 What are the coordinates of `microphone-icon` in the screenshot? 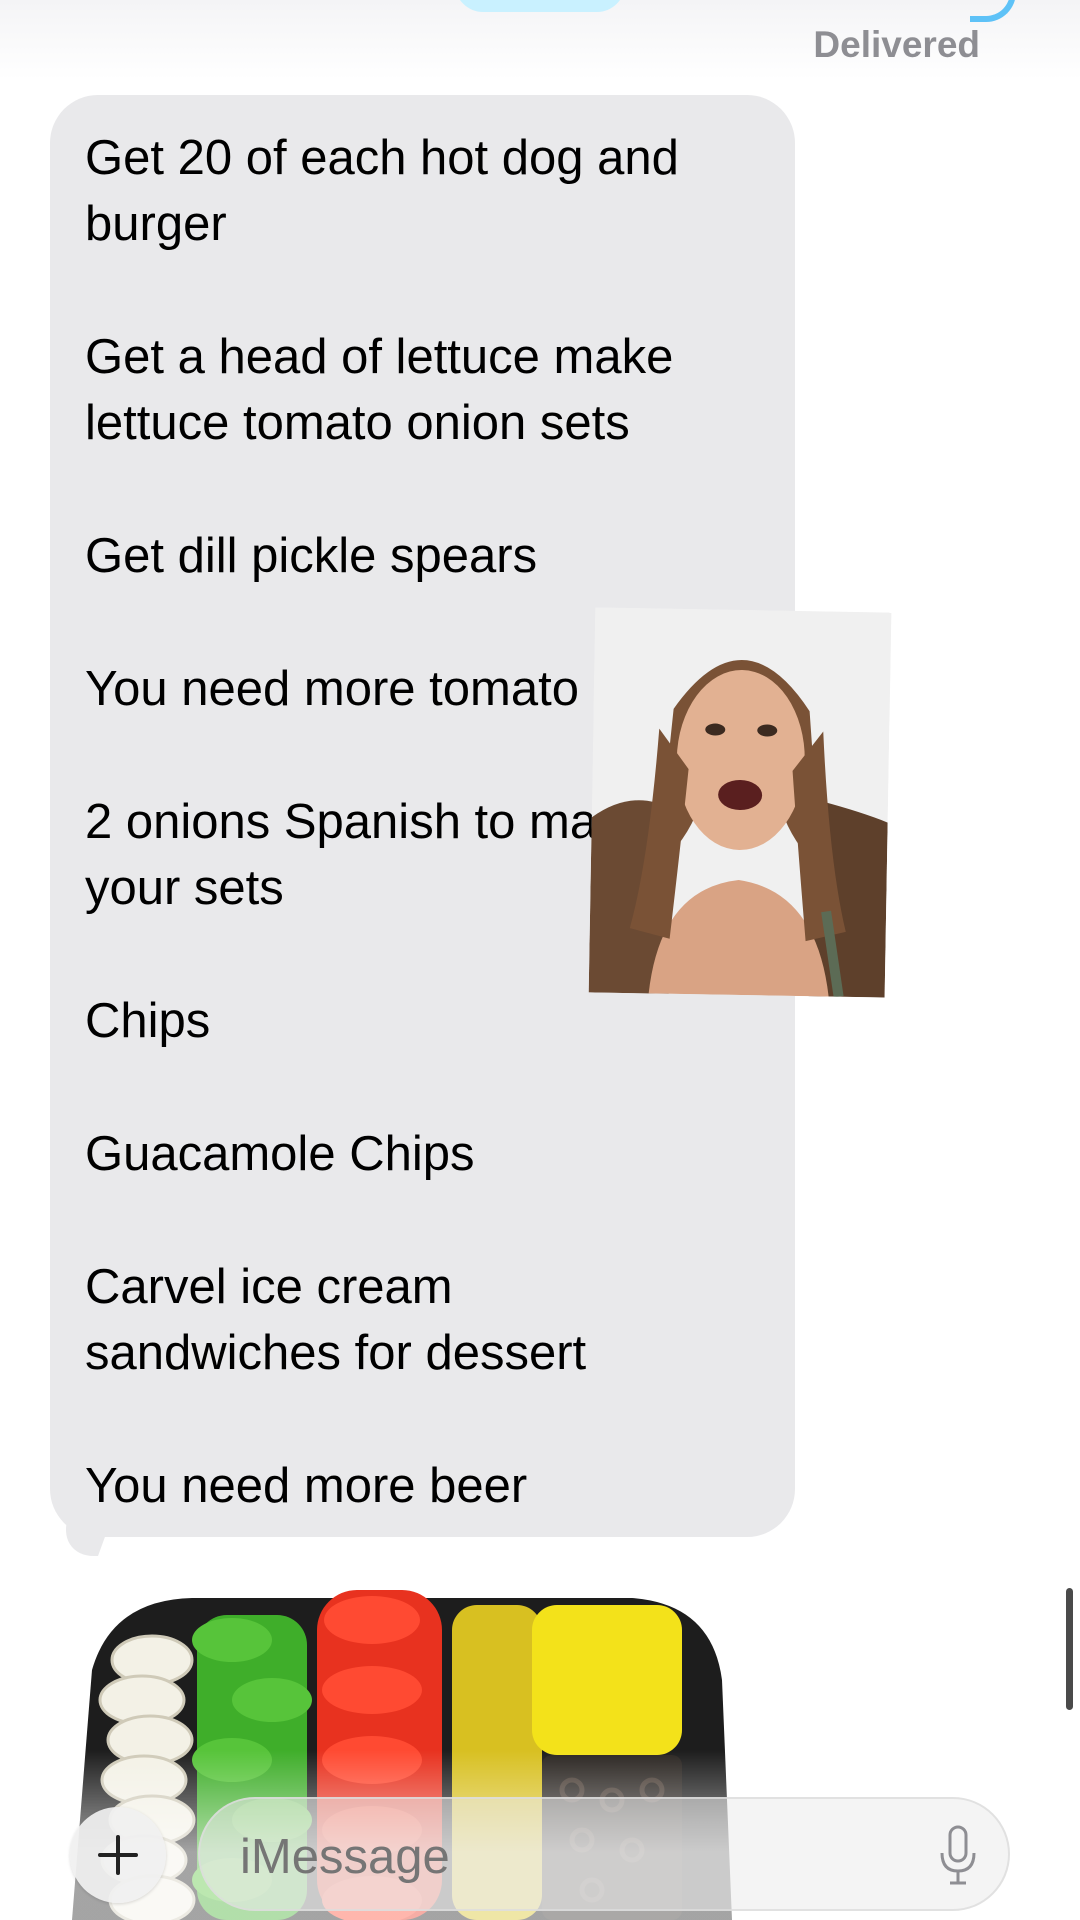 It's located at (958, 1856).